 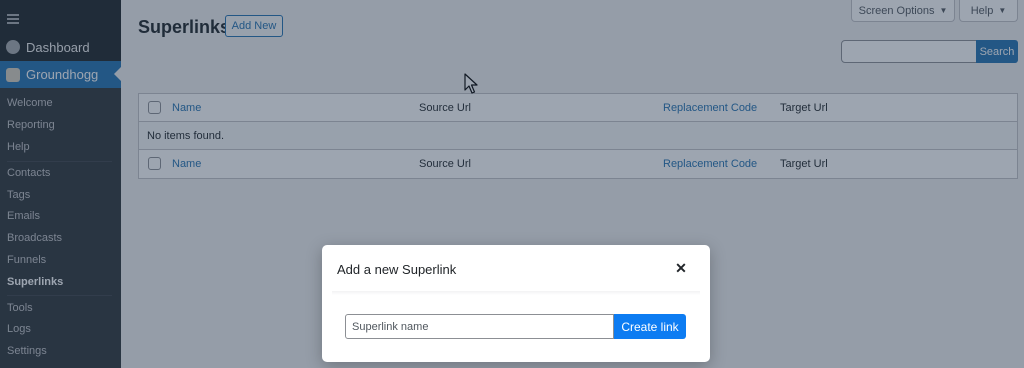 What do you see at coordinates (516, 293) in the screenshot?
I see `modal-divider` at bounding box center [516, 293].